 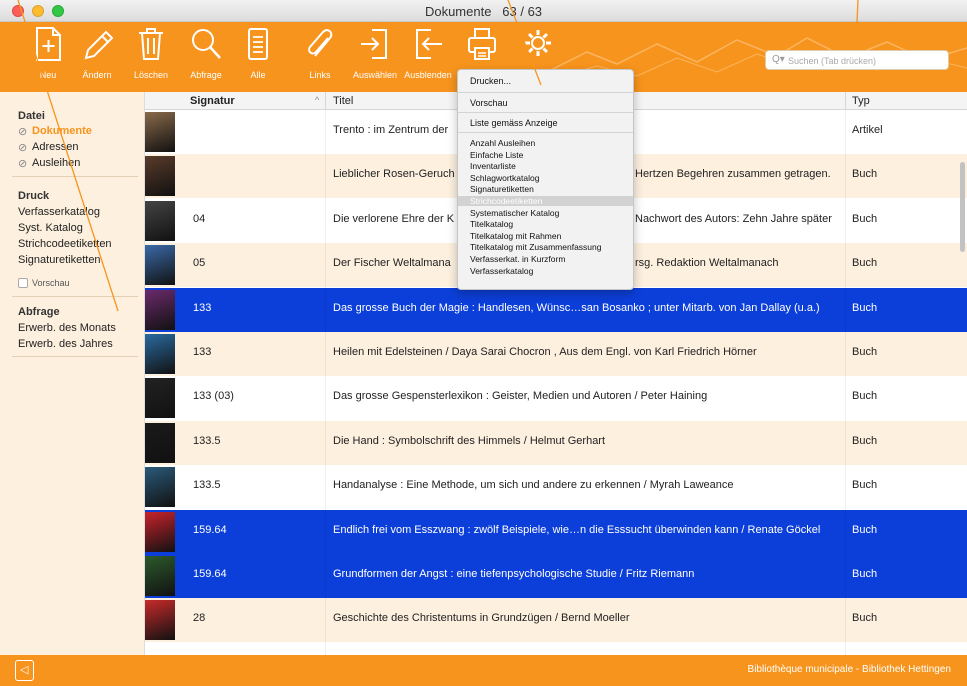 What do you see at coordinates (375, 75) in the screenshot?
I see `select-button-label: Auswählen` at bounding box center [375, 75].